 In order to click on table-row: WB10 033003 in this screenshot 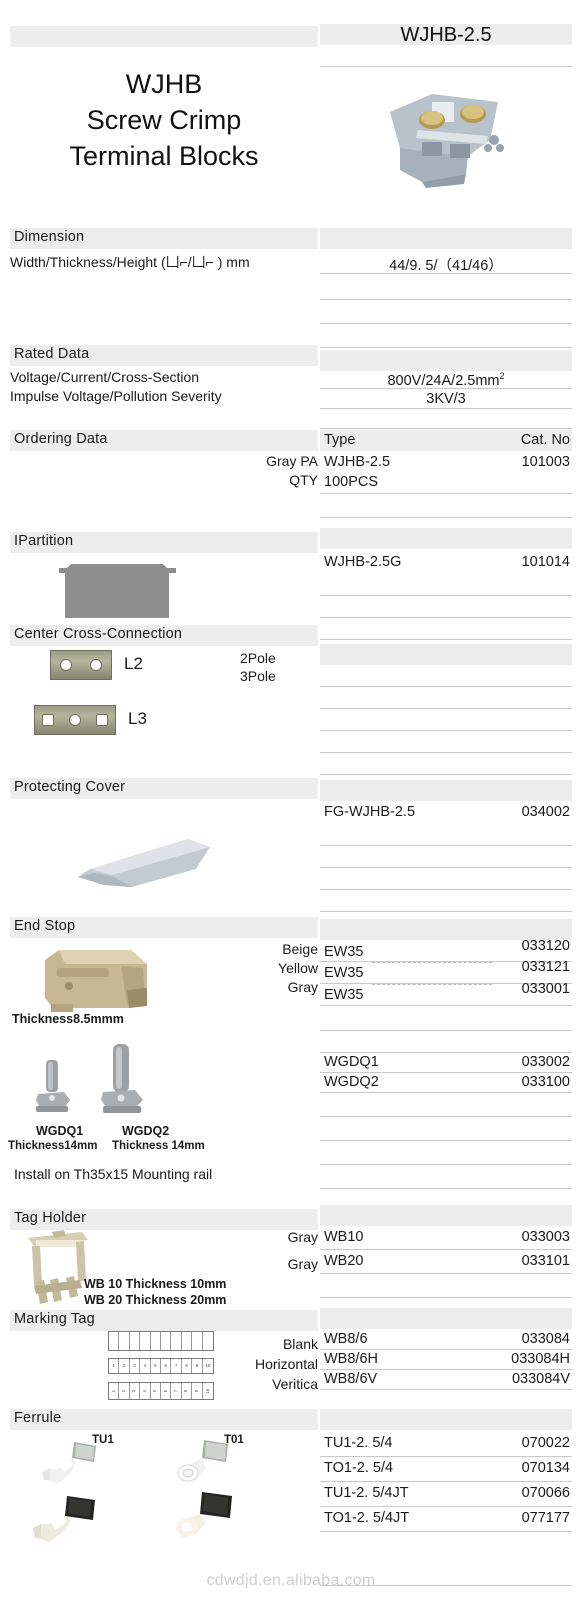, I will do `click(446, 1238)`.